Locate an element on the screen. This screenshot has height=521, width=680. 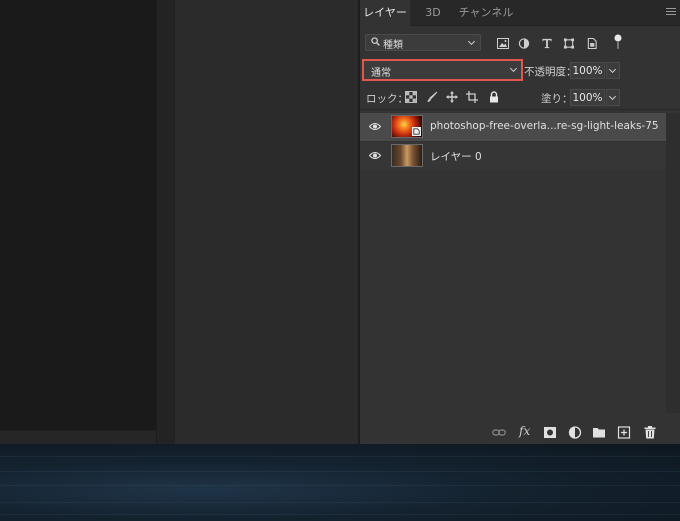
panel-gutter is located at coordinates (165, 222).